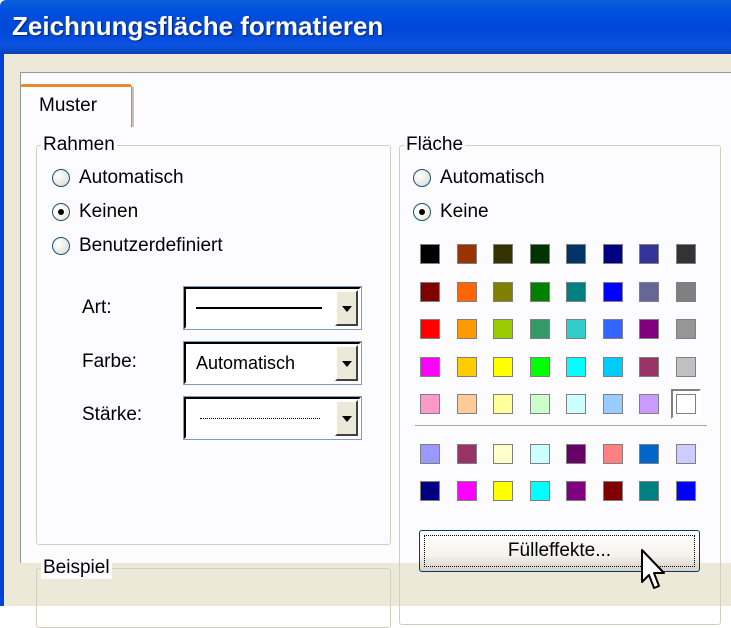 The width and height of the screenshot is (731, 628). I want to click on title-bar: Zeichnungsfläche formatieren, so click(365, 27).